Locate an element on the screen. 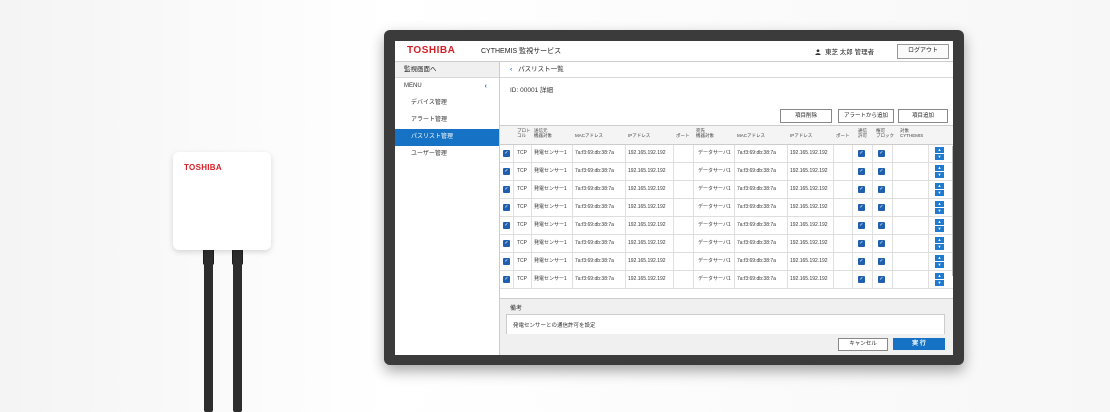 The width and height of the screenshot is (1110, 412). add-item-button: 項目追加 is located at coordinates (923, 116).